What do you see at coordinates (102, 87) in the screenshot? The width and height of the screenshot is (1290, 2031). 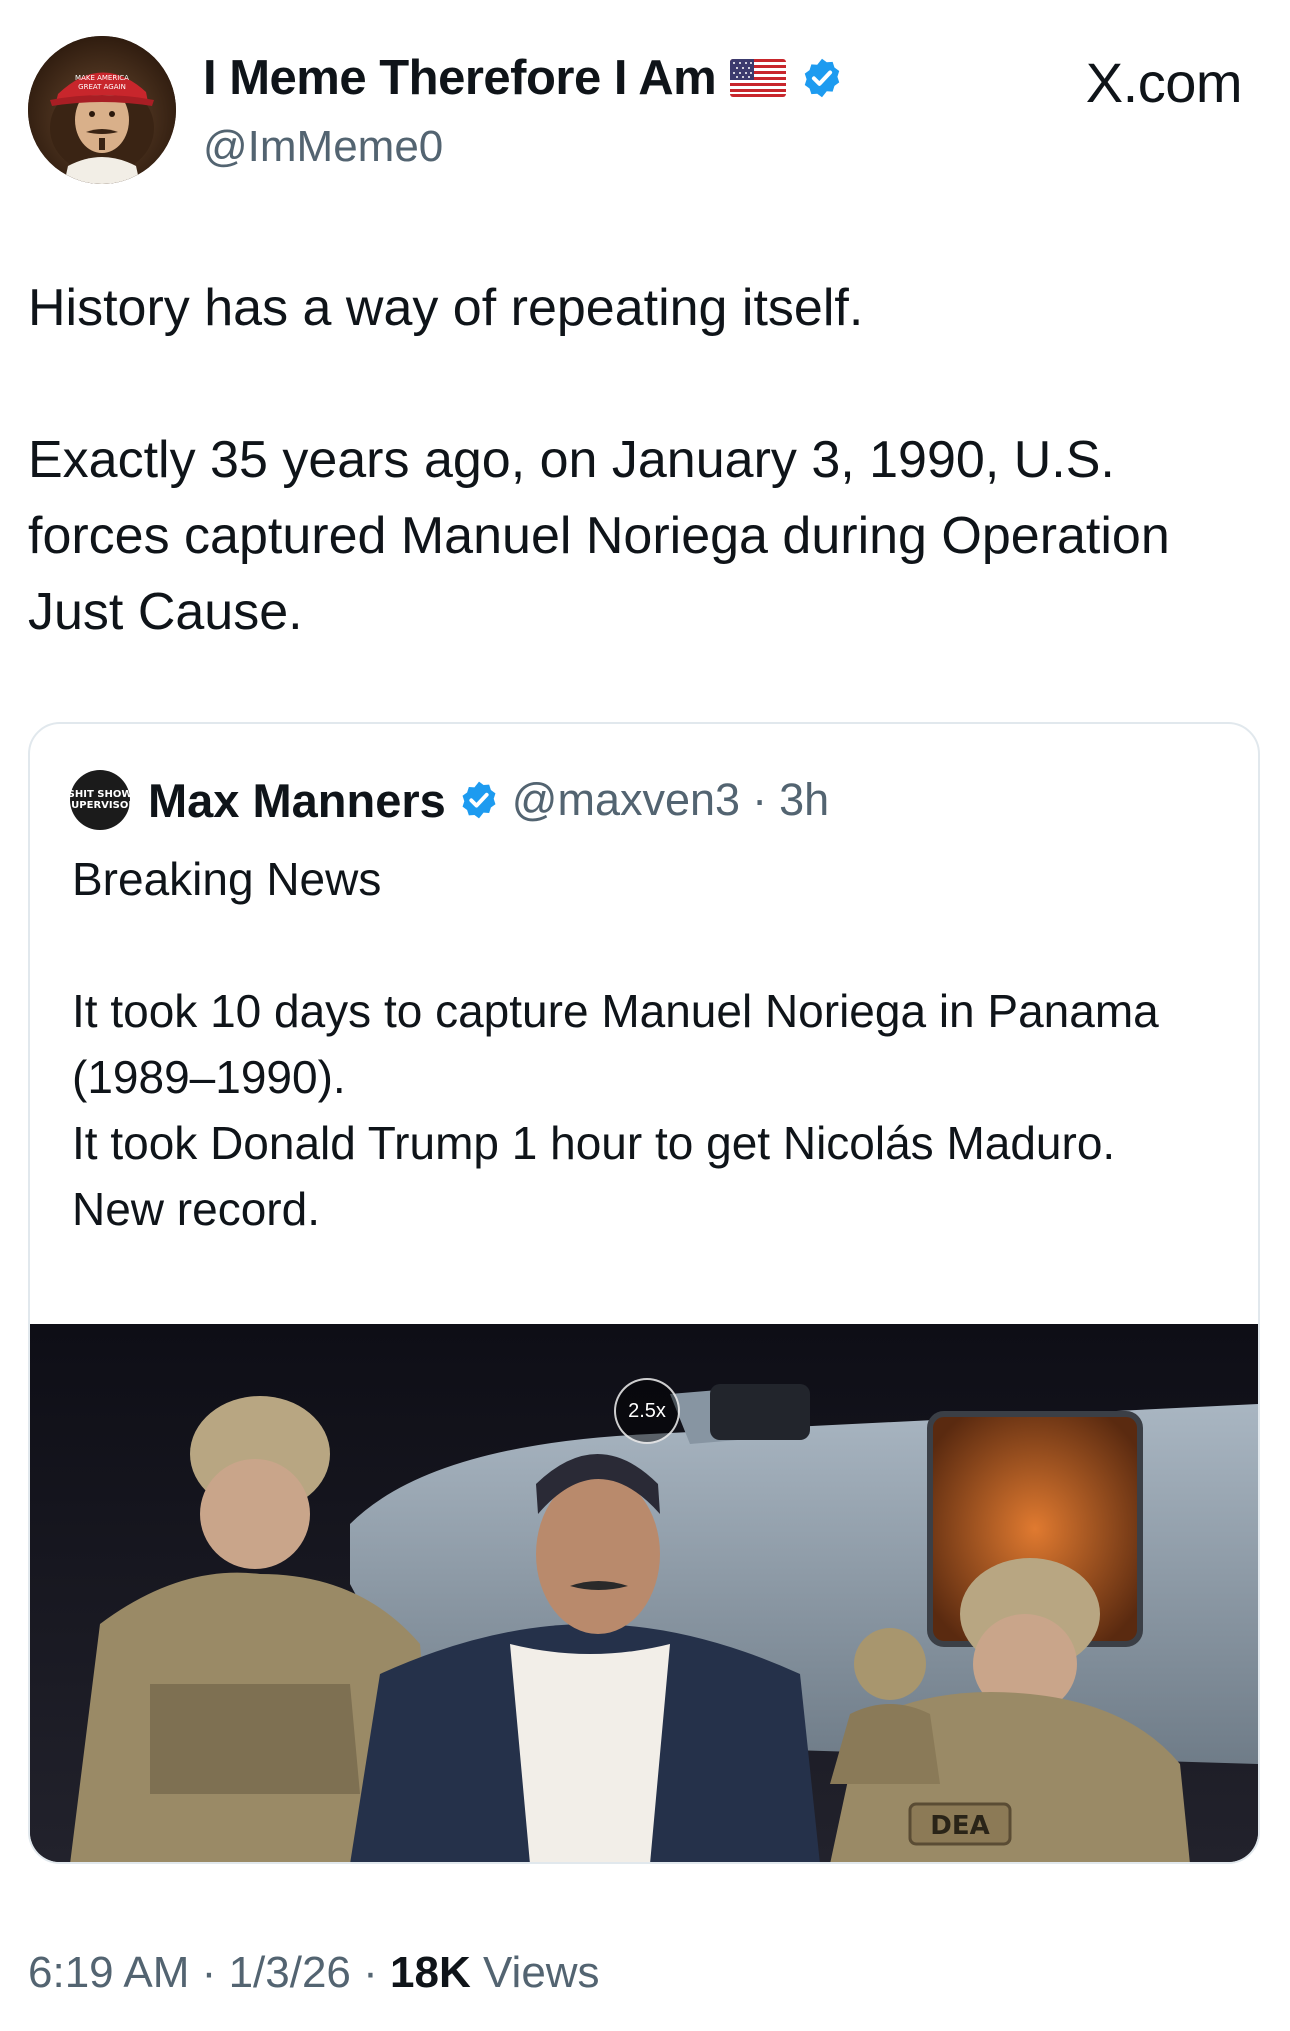 I see `hat-text-line2: GREAT AGAIN` at bounding box center [102, 87].